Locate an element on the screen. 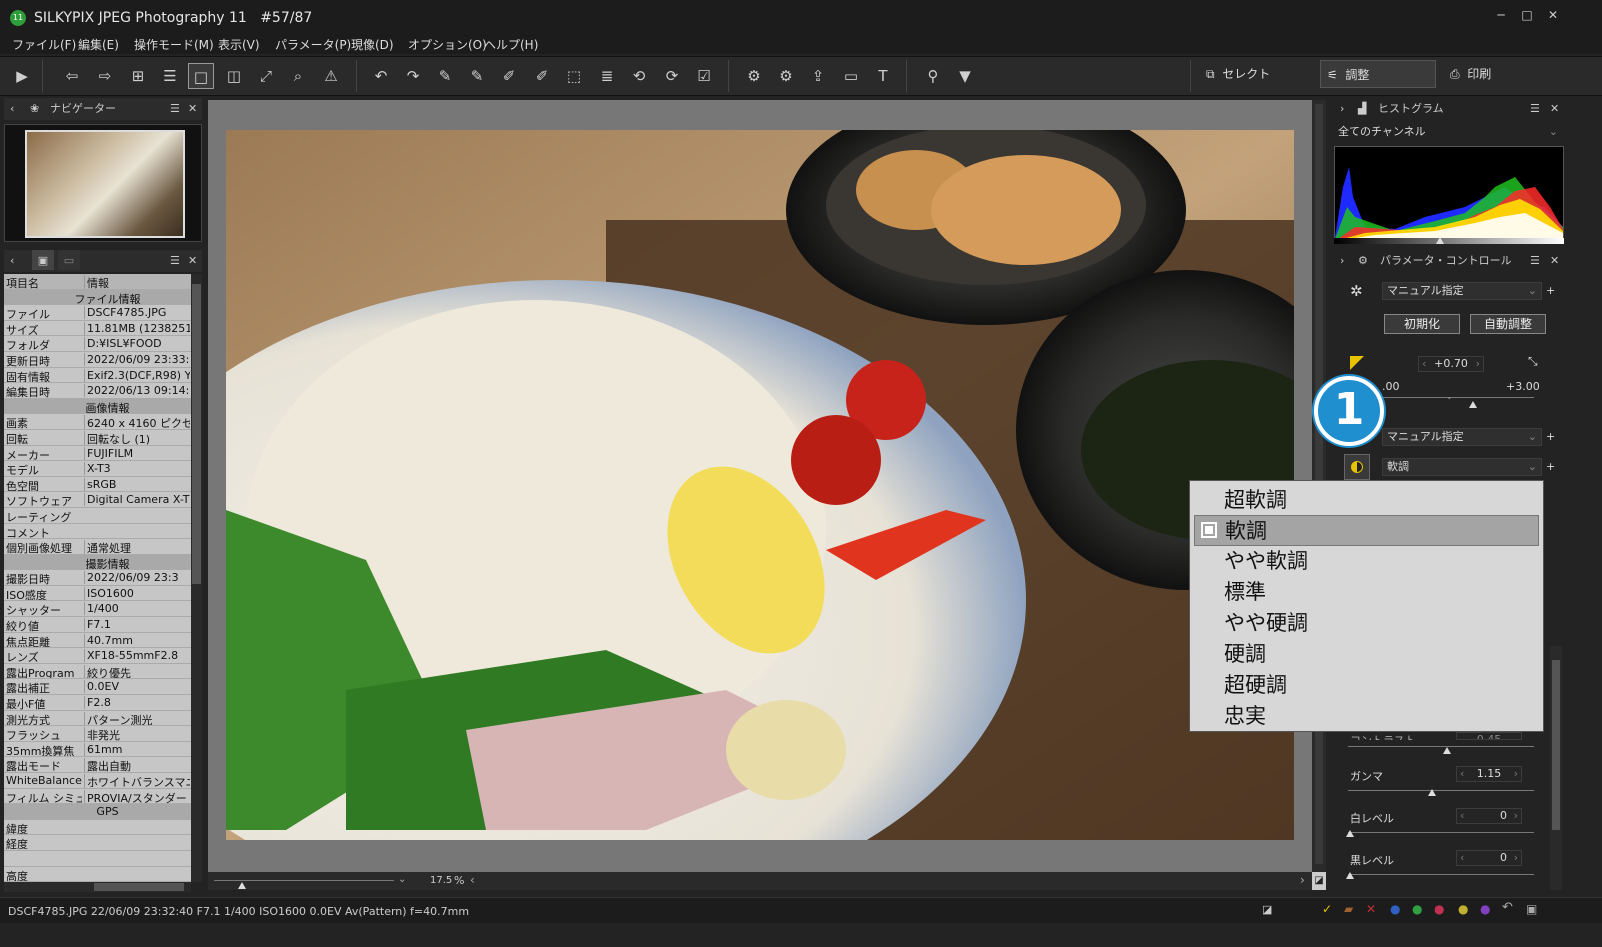 The height and width of the screenshot is (947, 1602). dropdown-option-super-soft: 超軟調 is located at coordinates (1367, 500).